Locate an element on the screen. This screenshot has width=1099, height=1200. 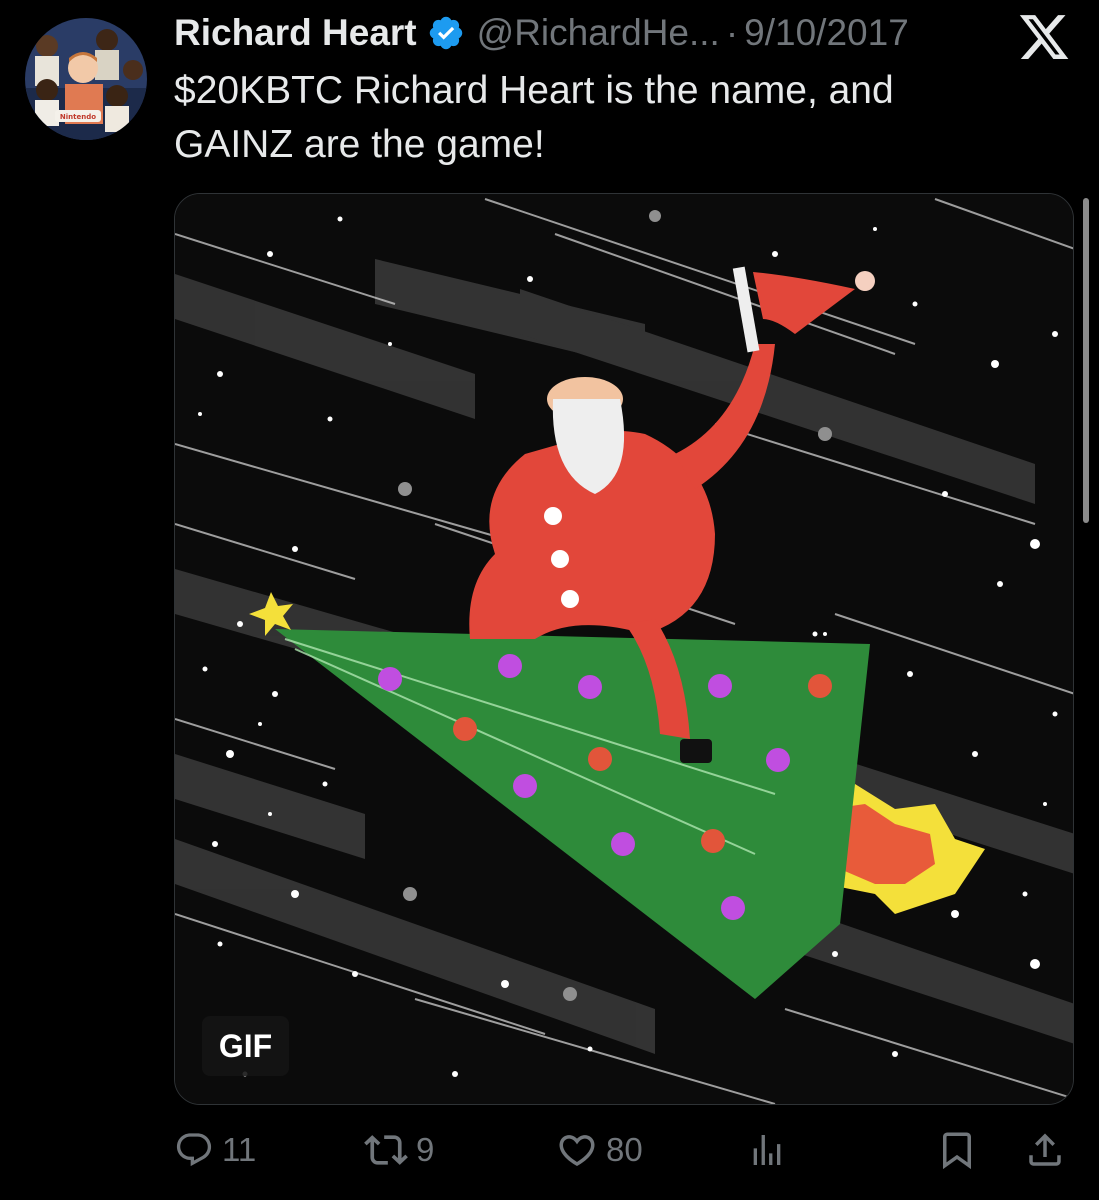
reply-button: 11 is located at coordinates (215, 1150).